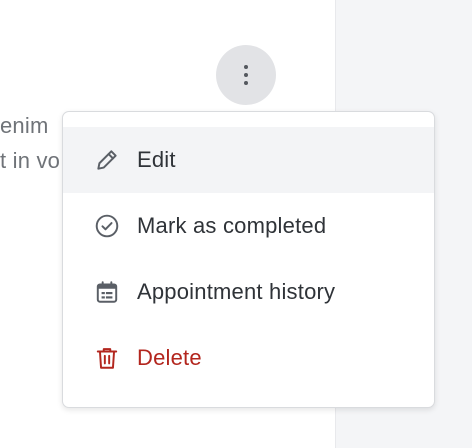 This screenshot has height=448, width=472. Describe the element at coordinates (248, 160) in the screenshot. I see `menu-item-edit: Edit` at that location.